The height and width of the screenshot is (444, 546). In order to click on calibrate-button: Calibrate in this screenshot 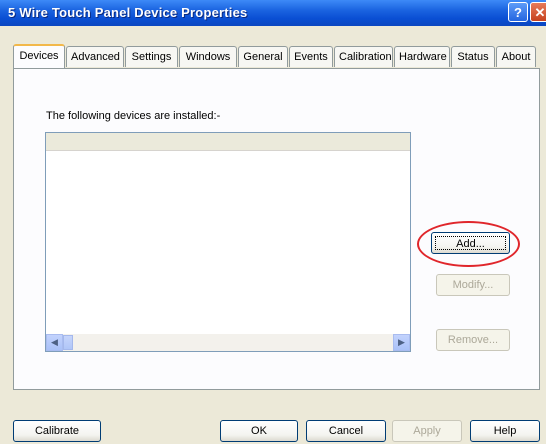, I will do `click(57, 431)`.